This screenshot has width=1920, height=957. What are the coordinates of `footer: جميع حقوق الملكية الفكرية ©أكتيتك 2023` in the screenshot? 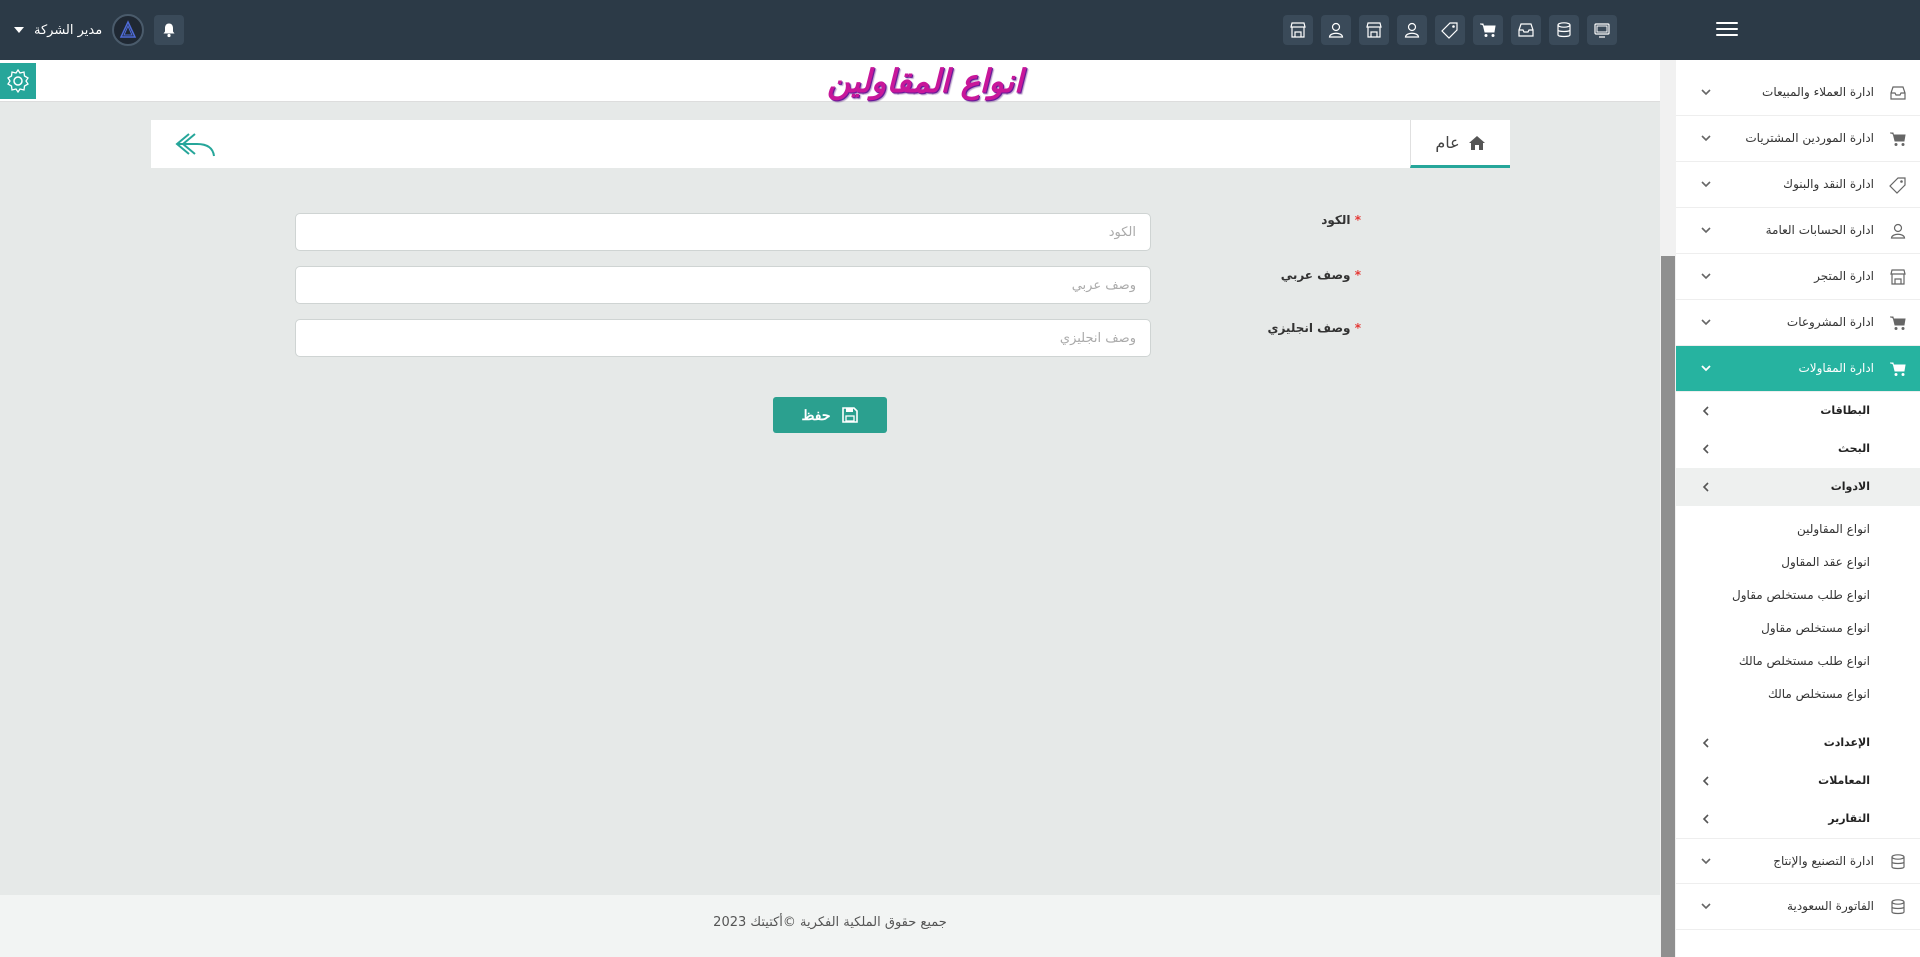 It's located at (830, 926).